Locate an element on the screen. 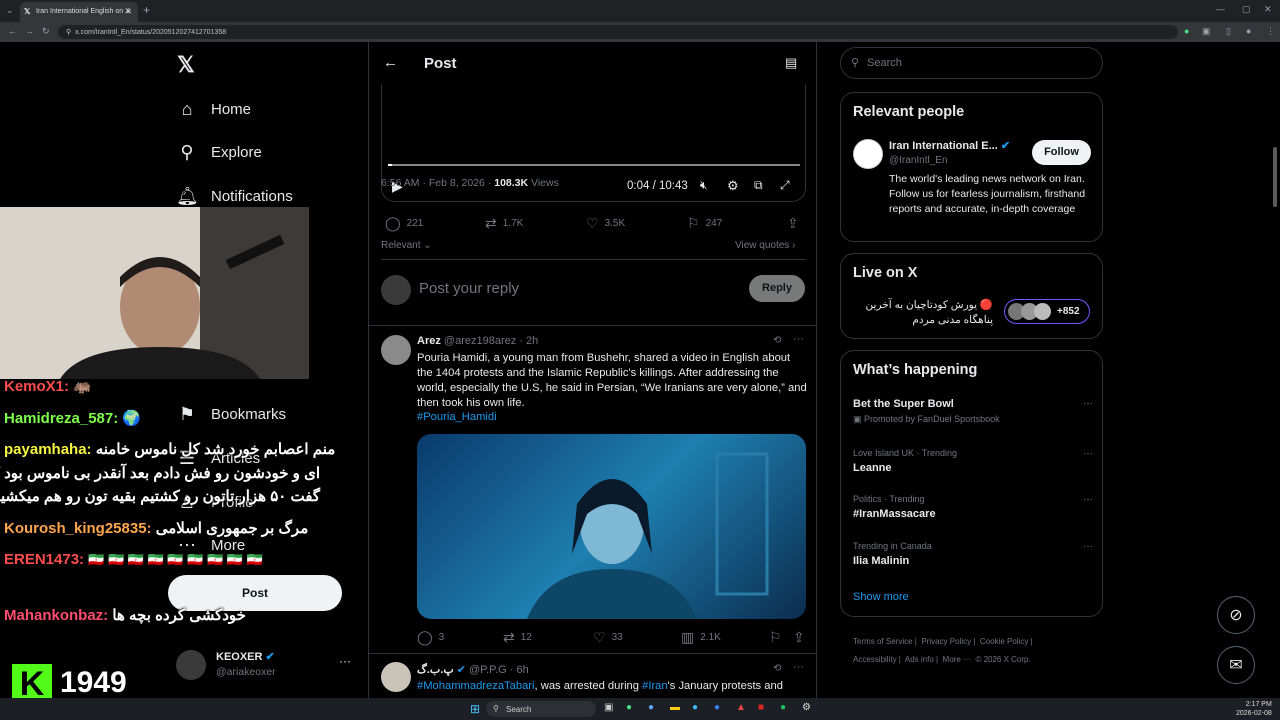 The image size is (1280, 720). pip-icon: ⧉ is located at coordinates (758, 185).